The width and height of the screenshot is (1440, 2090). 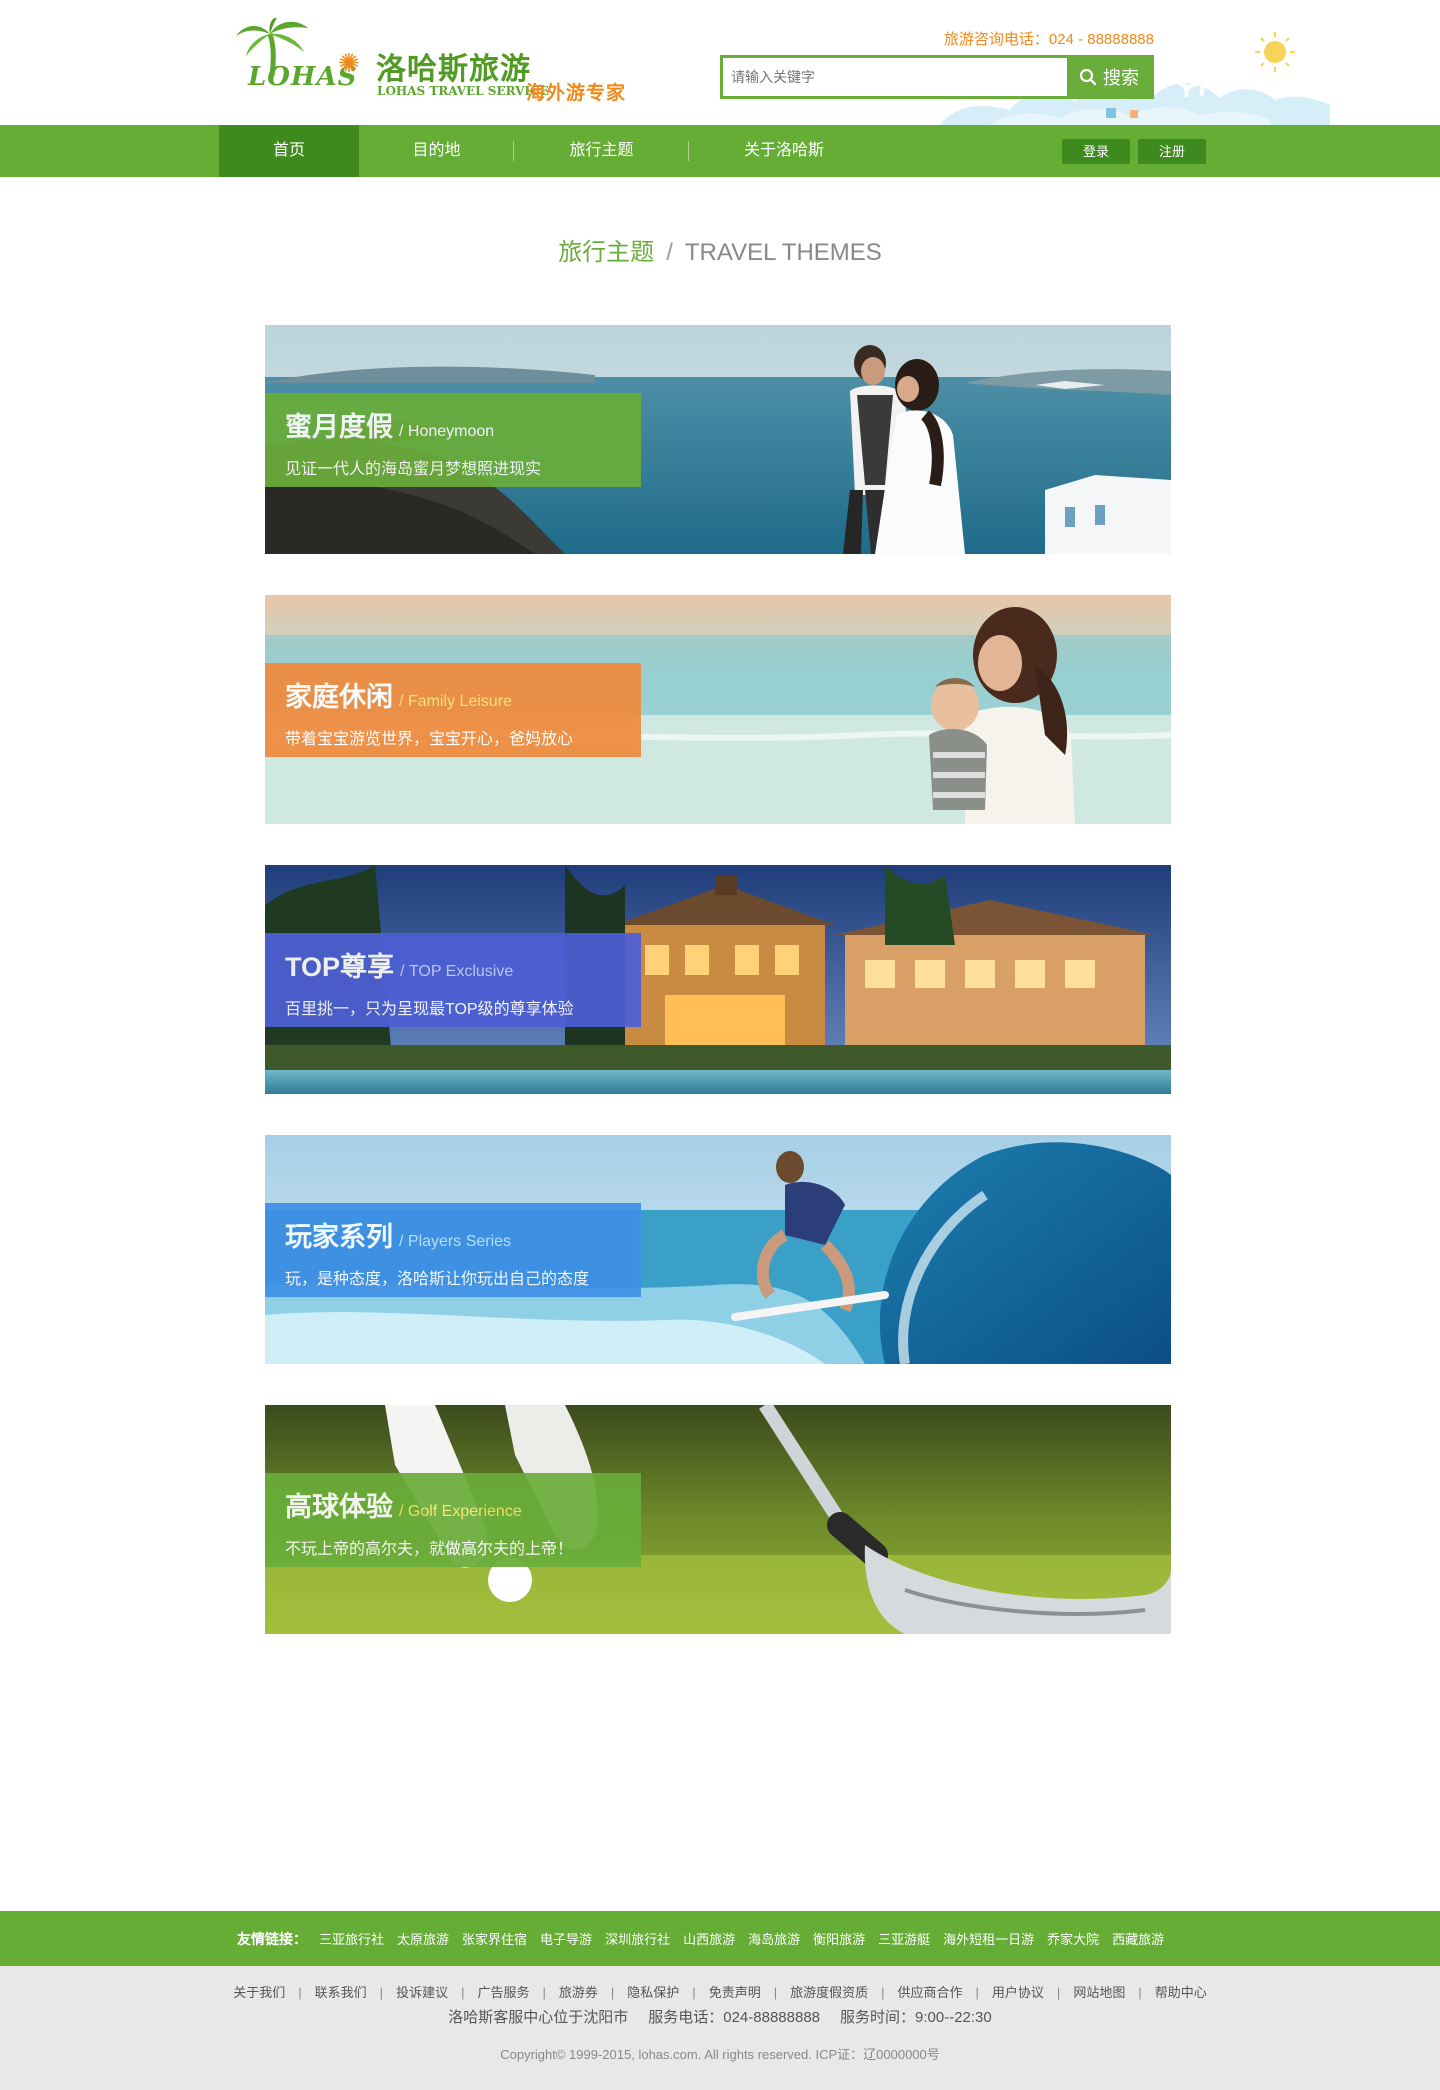 What do you see at coordinates (839, 1938) in the screenshot?
I see `friendly-link: 衡阳旅游` at bounding box center [839, 1938].